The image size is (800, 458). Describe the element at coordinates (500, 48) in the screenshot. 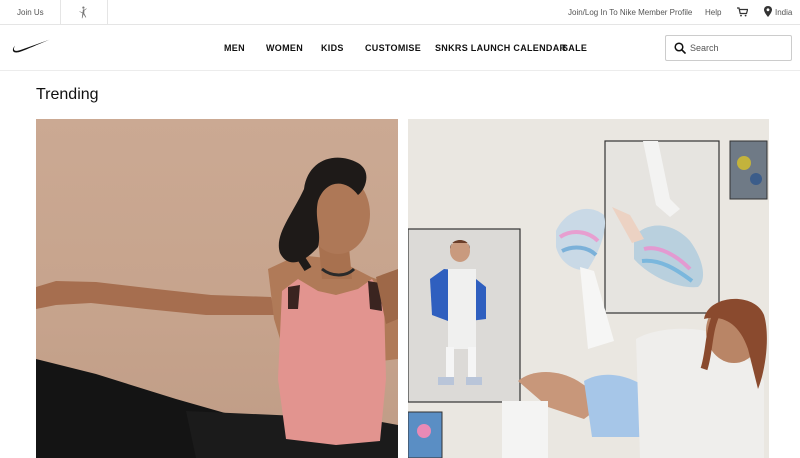

I see `nav-item-snkrs-launch-calendar: SNKRS LAUNCH CALENDAR` at that location.